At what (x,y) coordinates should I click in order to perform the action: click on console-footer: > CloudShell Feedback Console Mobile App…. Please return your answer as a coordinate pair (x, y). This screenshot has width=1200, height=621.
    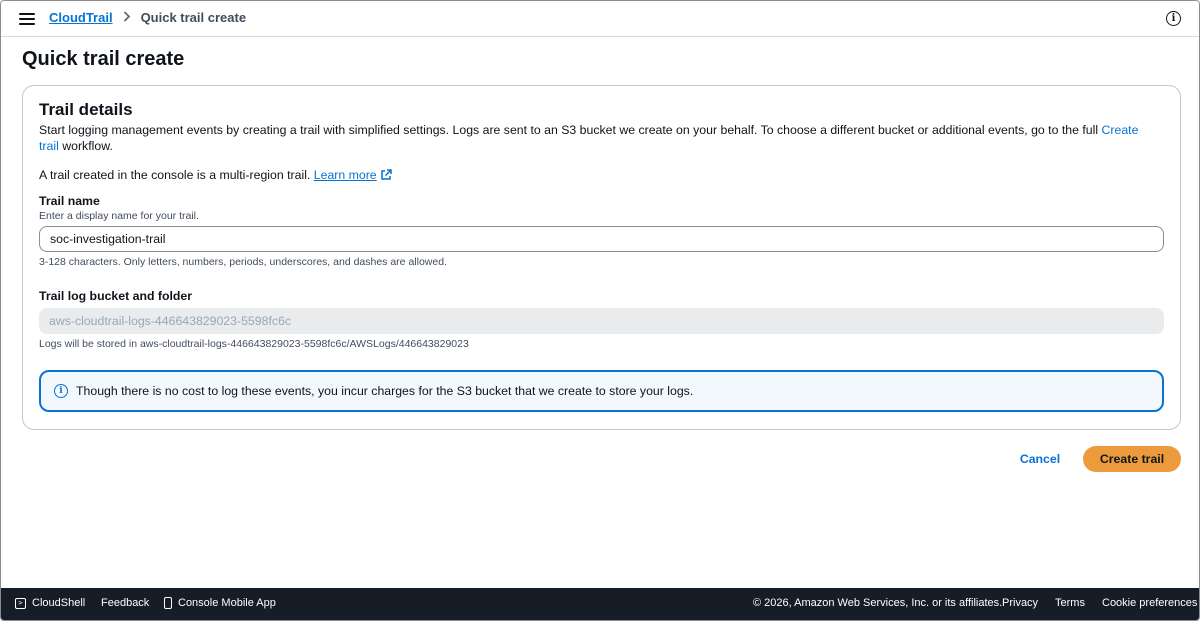
    Looking at the image, I should click on (600, 604).